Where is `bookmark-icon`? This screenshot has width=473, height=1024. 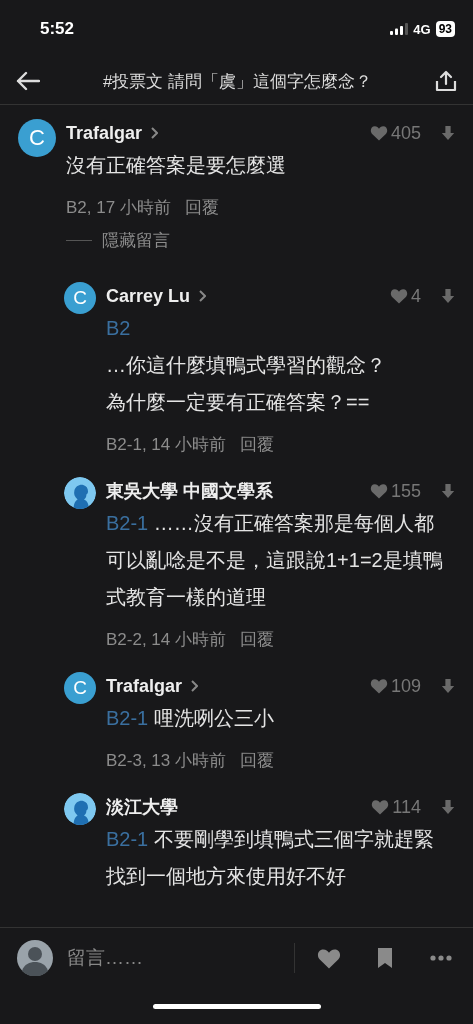 bookmark-icon is located at coordinates (385, 958).